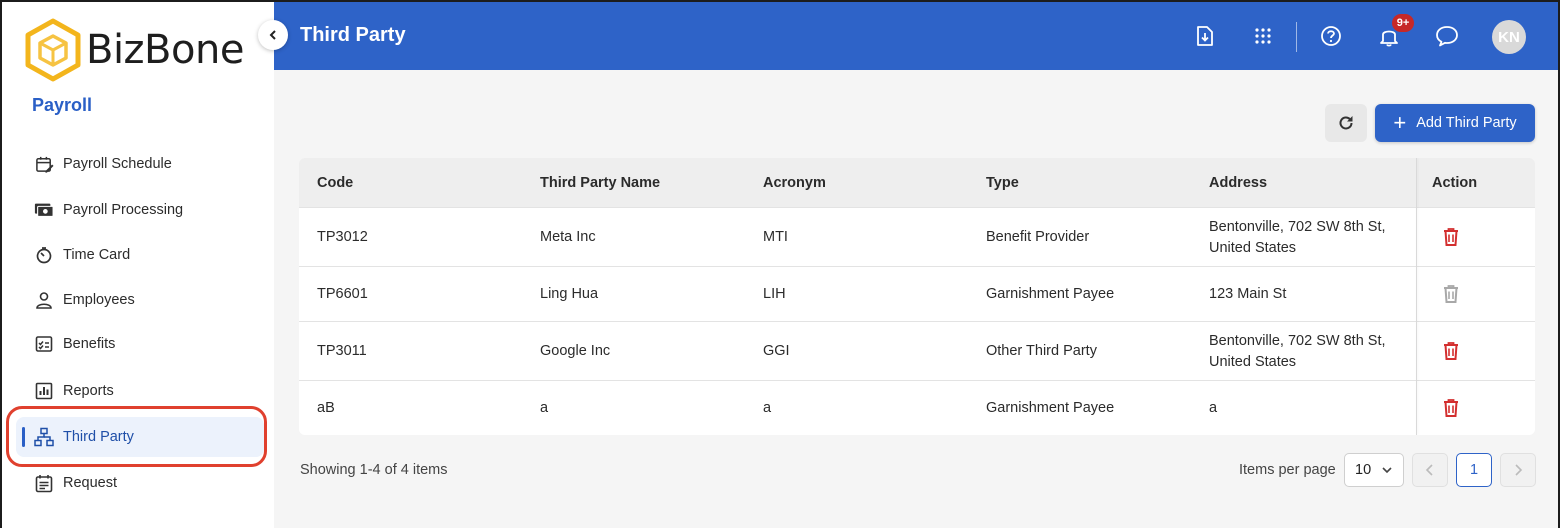 This screenshot has width=1560, height=528. What do you see at coordinates (1455, 183) in the screenshot?
I see `column-header-action: Action` at bounding box center [1455, 183].